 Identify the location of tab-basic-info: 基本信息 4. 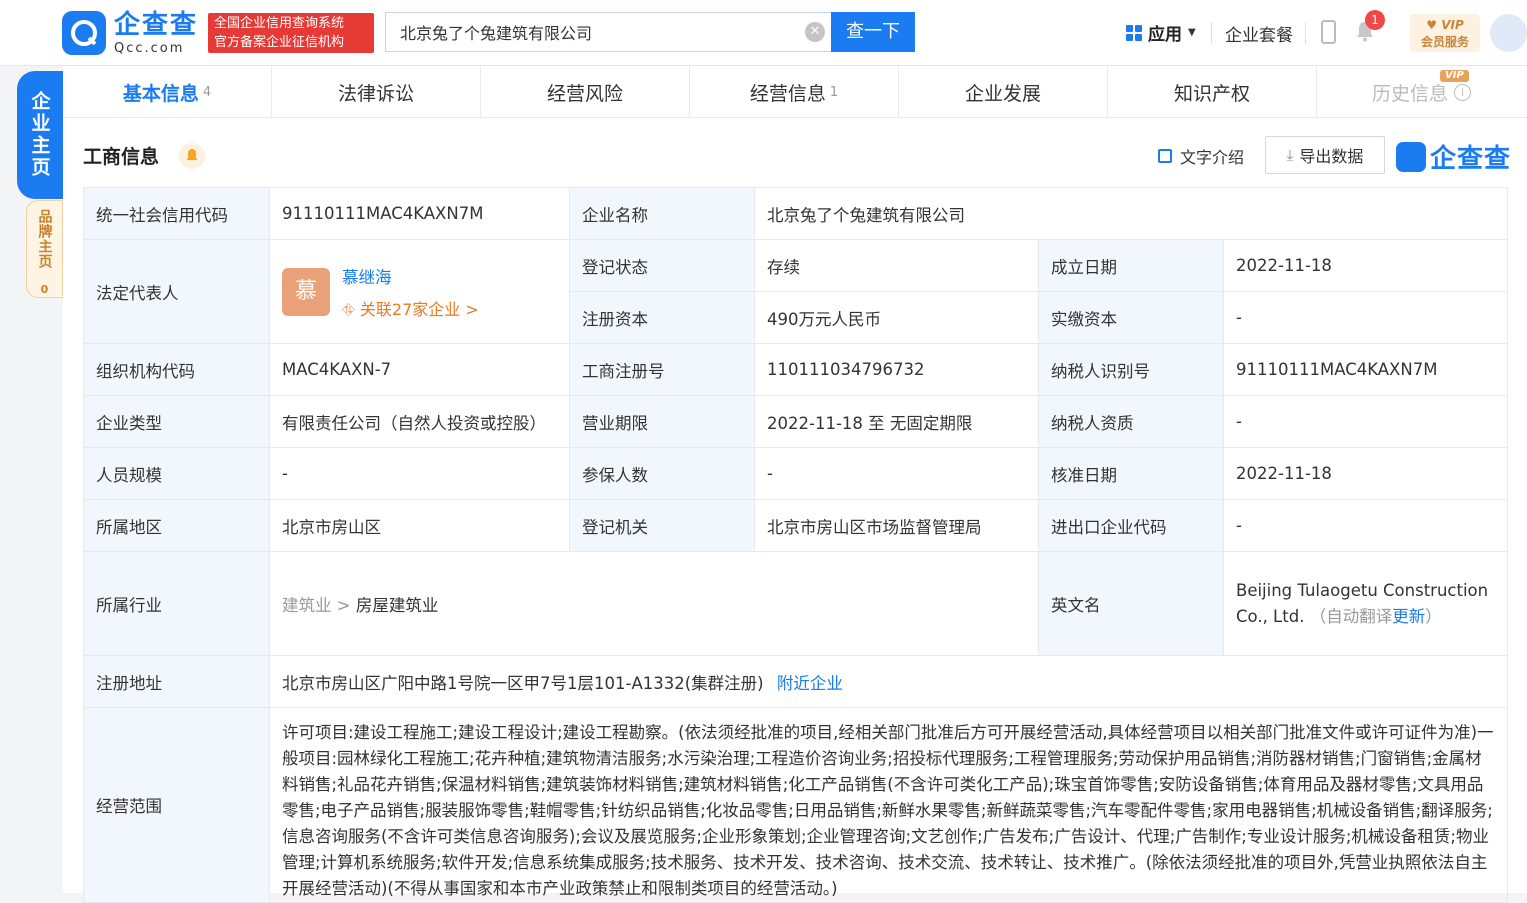
(167, 92).